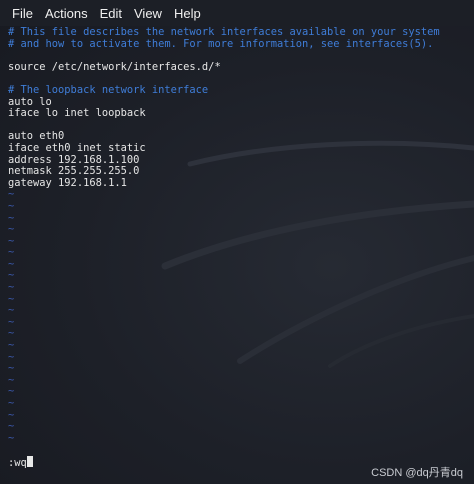 The width and height of the screenshot is (474, 484). Describe the element at coordinates (67, 182) in the screenshot. I see `code-line: gateway 192.168.1.1` at that location.